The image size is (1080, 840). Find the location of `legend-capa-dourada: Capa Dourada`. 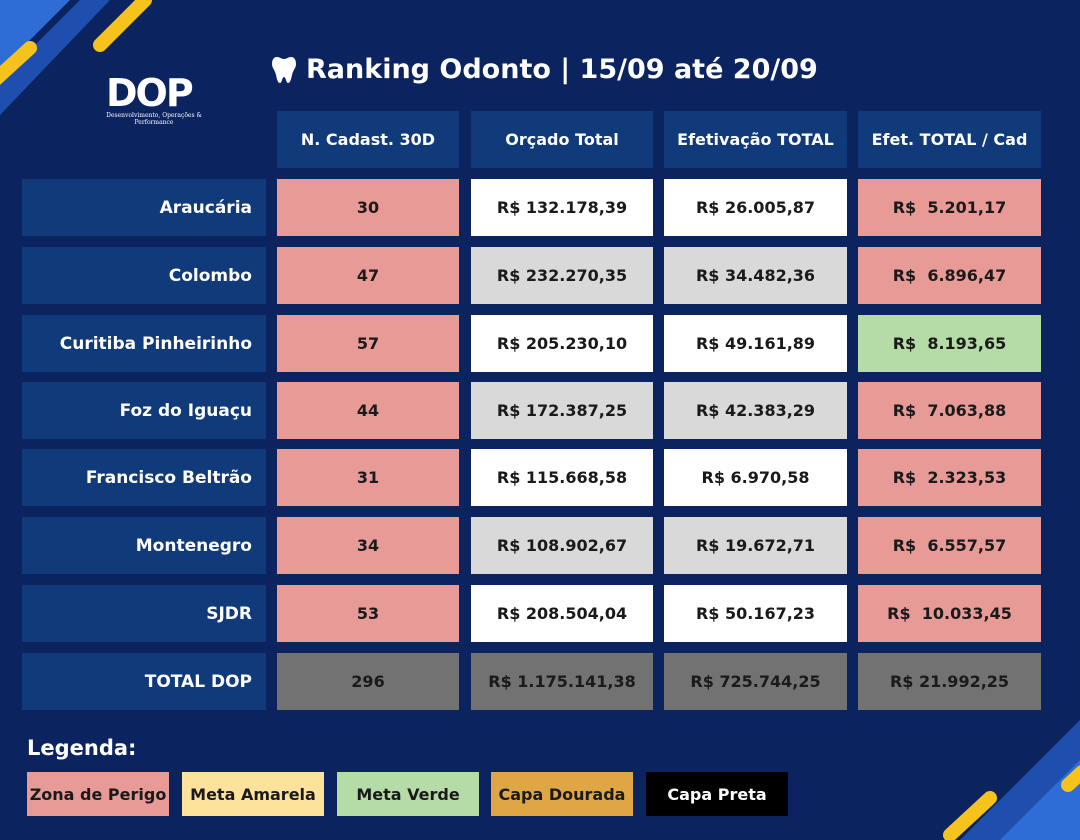

legend-capa-dourada: Capa Dourada is located at coordinates (562, 794).